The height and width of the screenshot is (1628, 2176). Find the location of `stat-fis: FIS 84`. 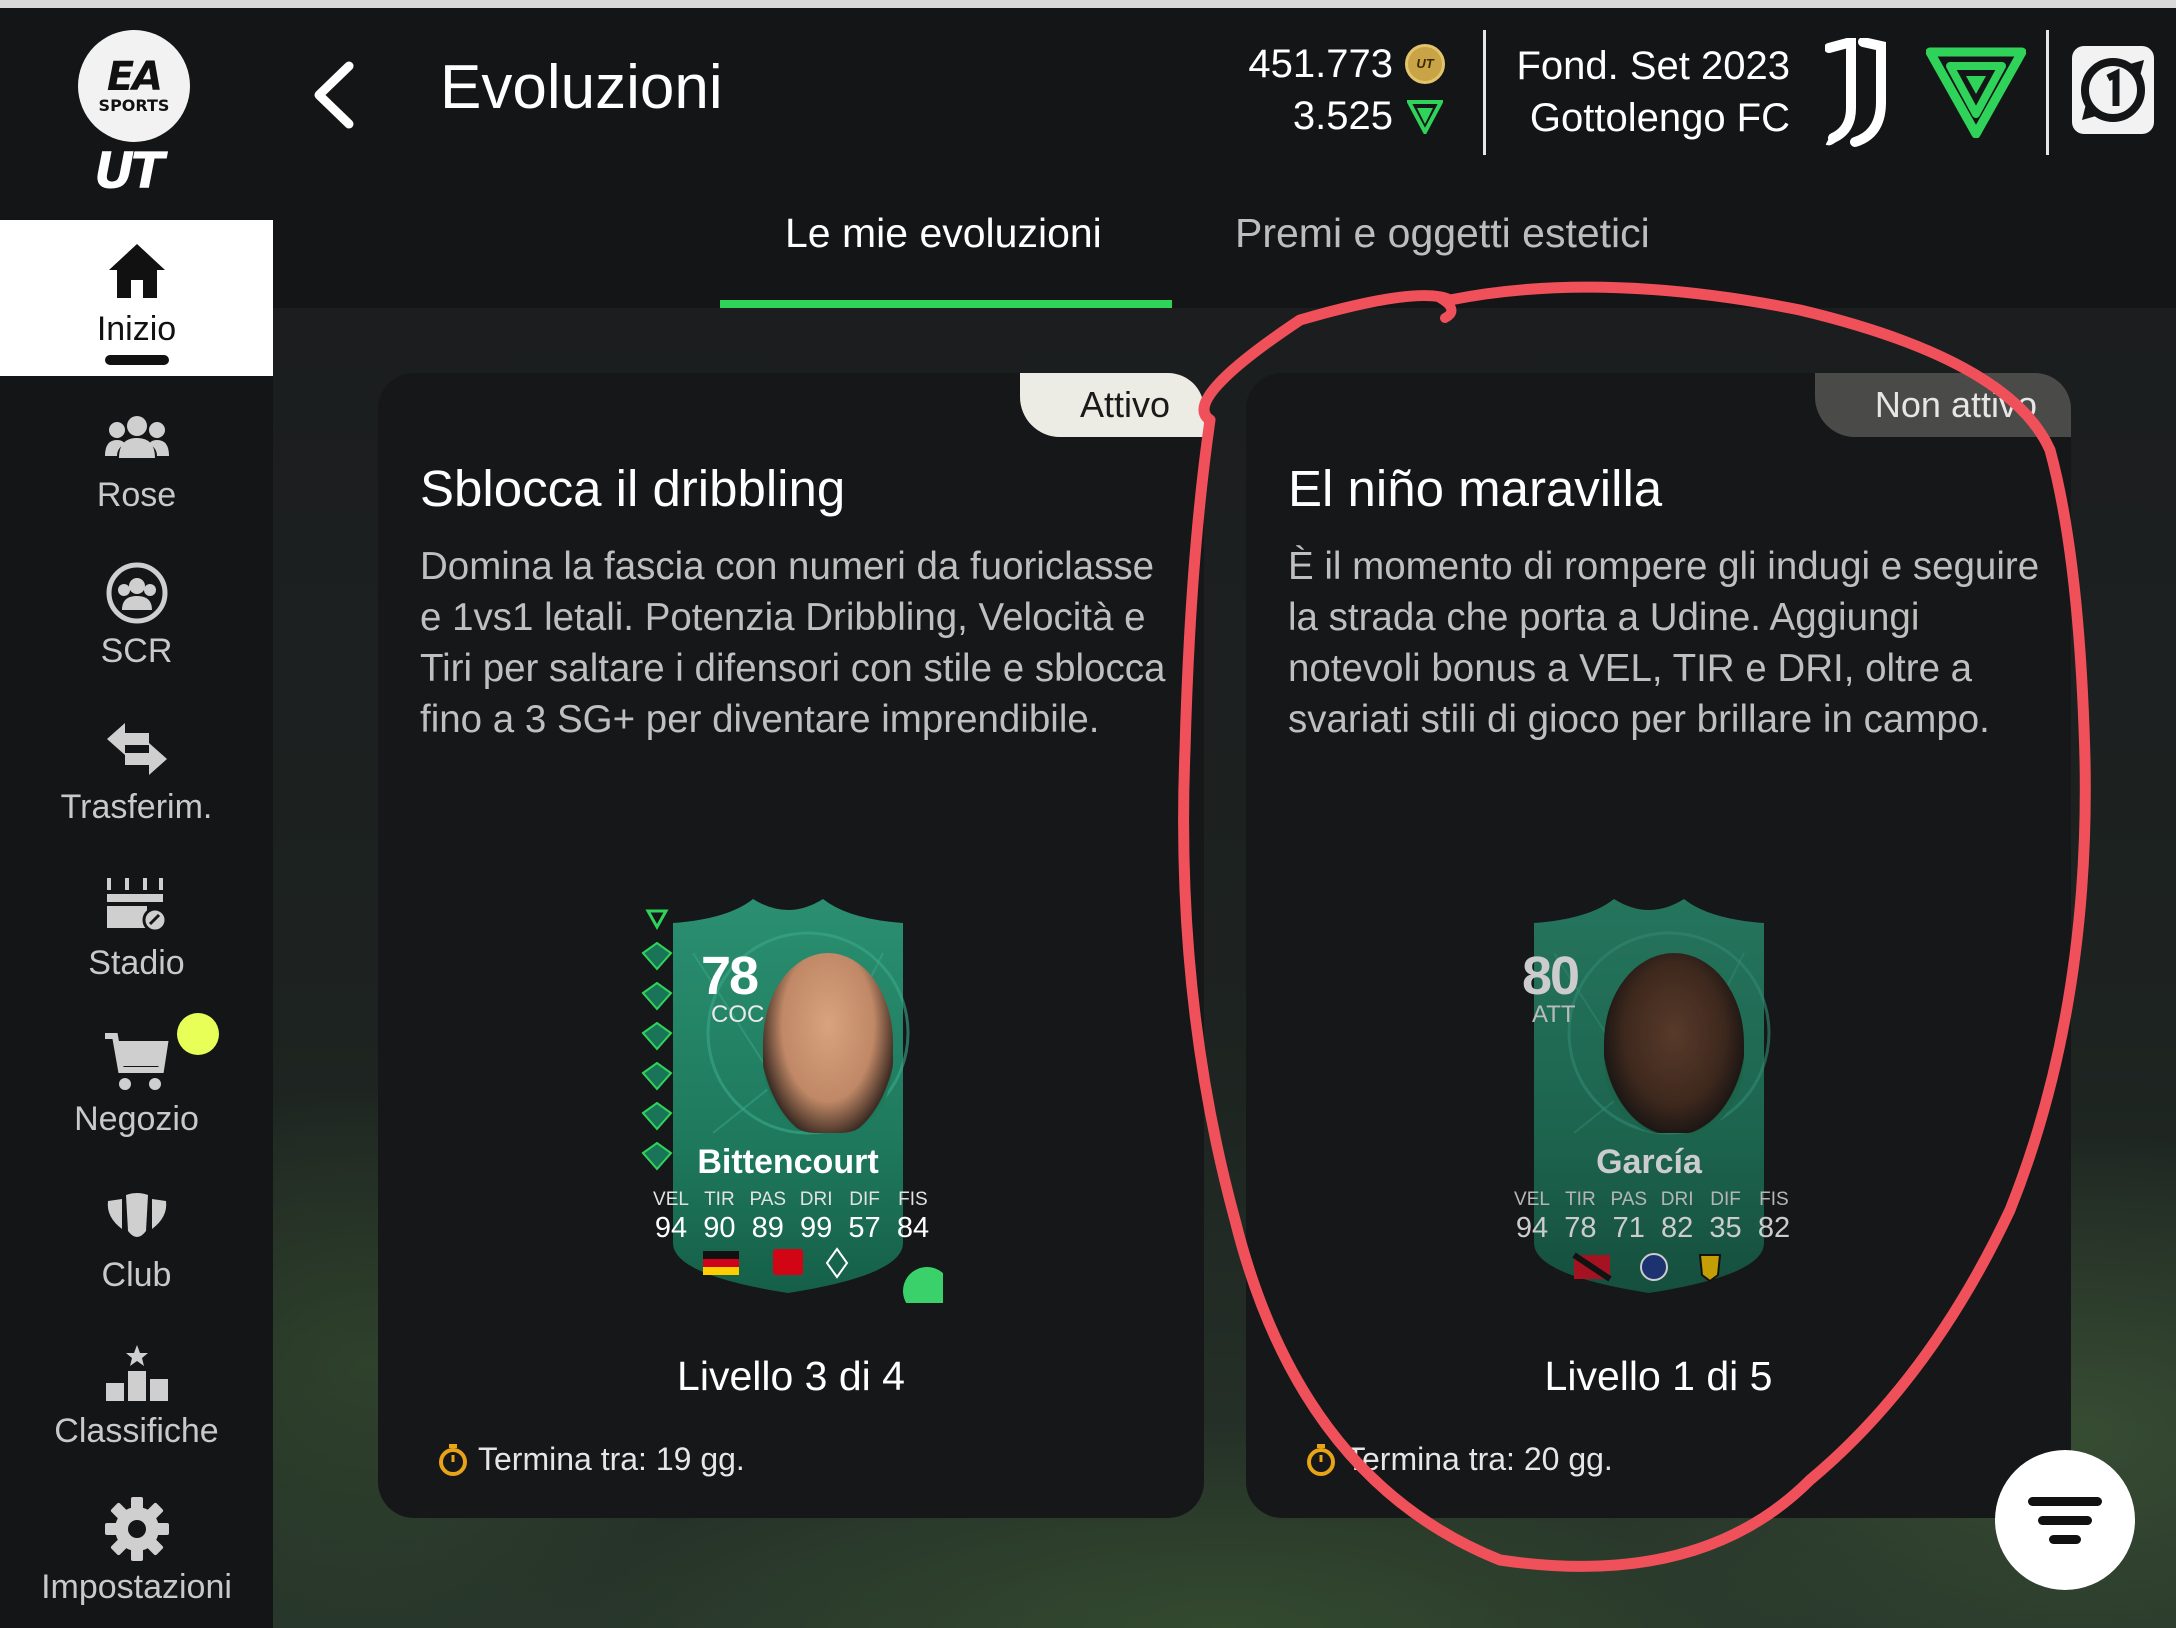

stat-fis: FIS 84 is located at coordinates (913, 1217).